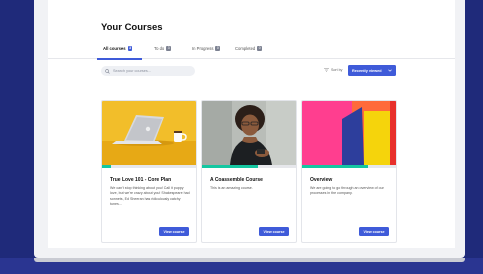  I want to click on tab-label: All courses, so click(114, 48).